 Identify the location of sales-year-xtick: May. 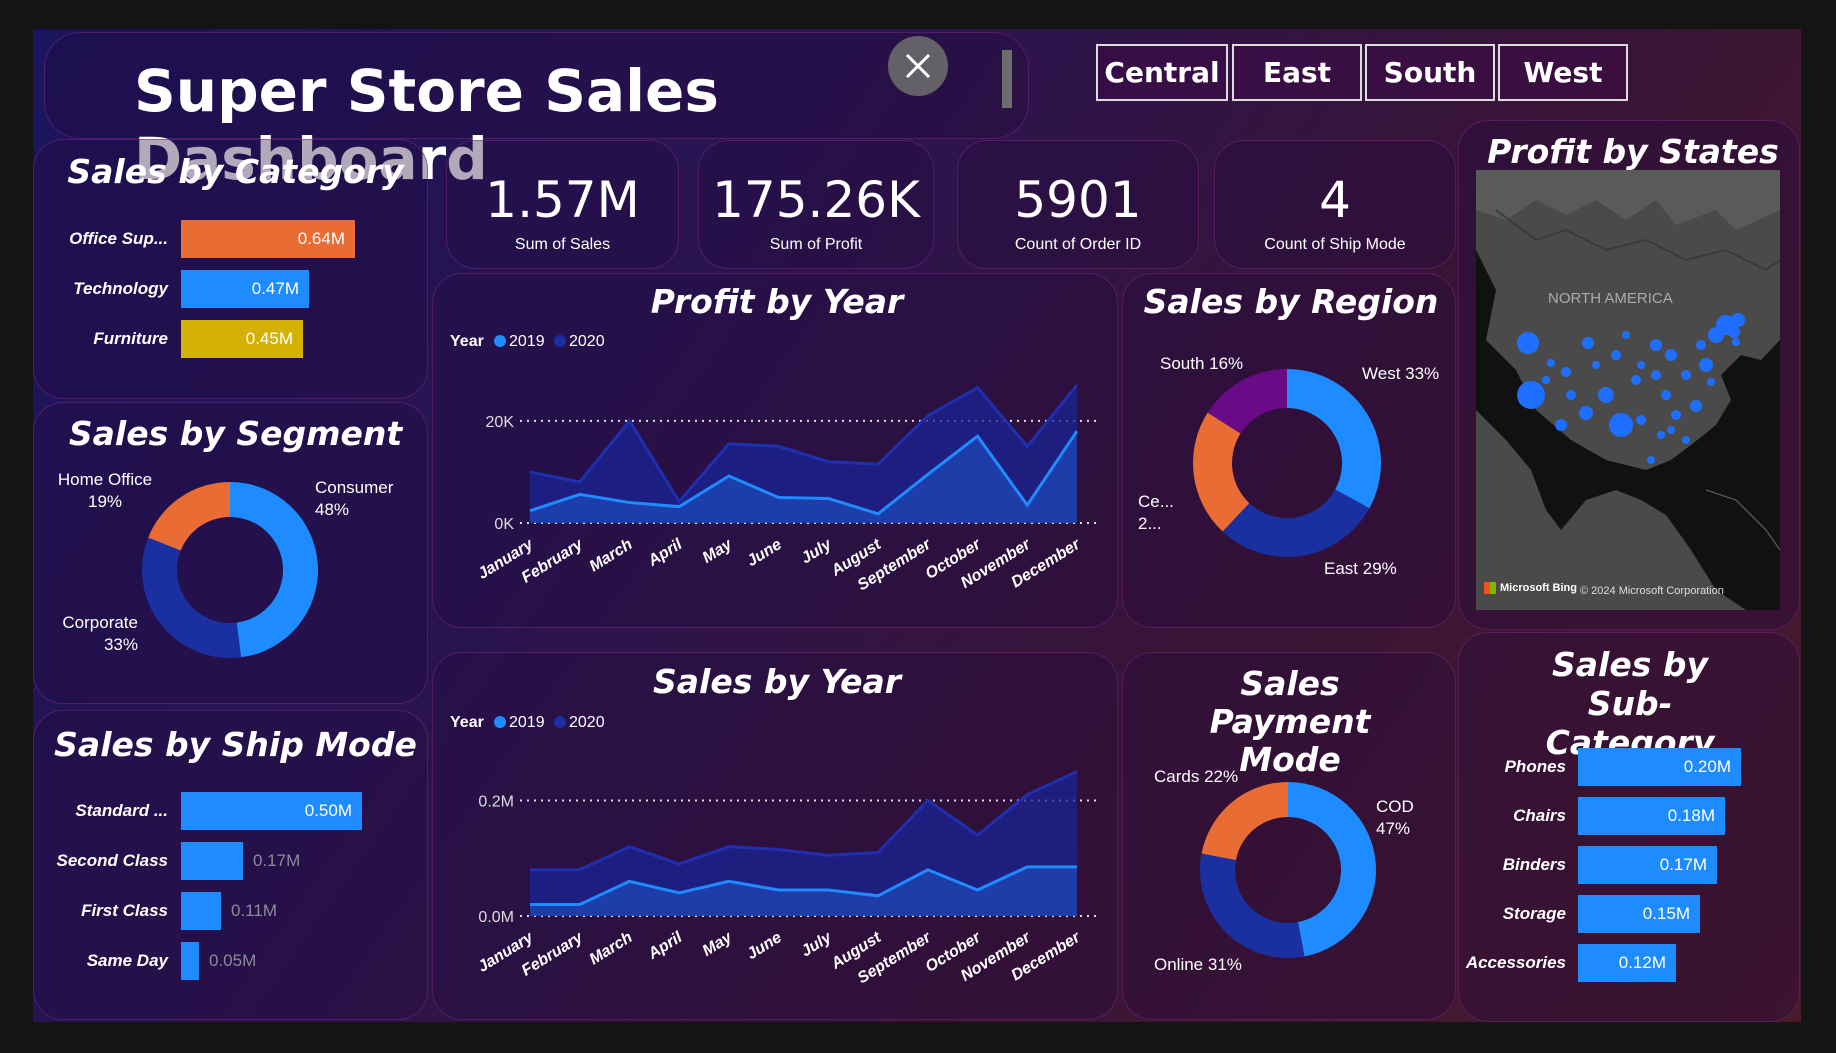
(718, 943).